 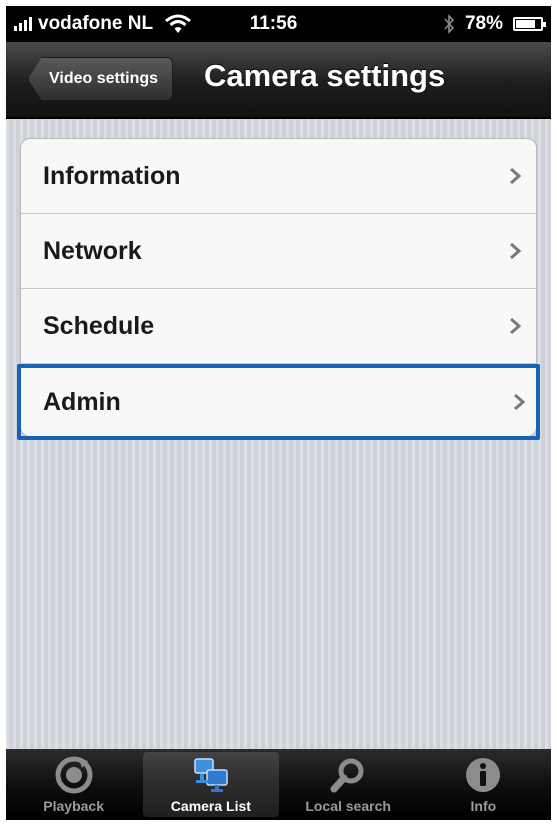 I want to click on navigation-bar: Video settings Camera settings, so click(x=278, y=80).